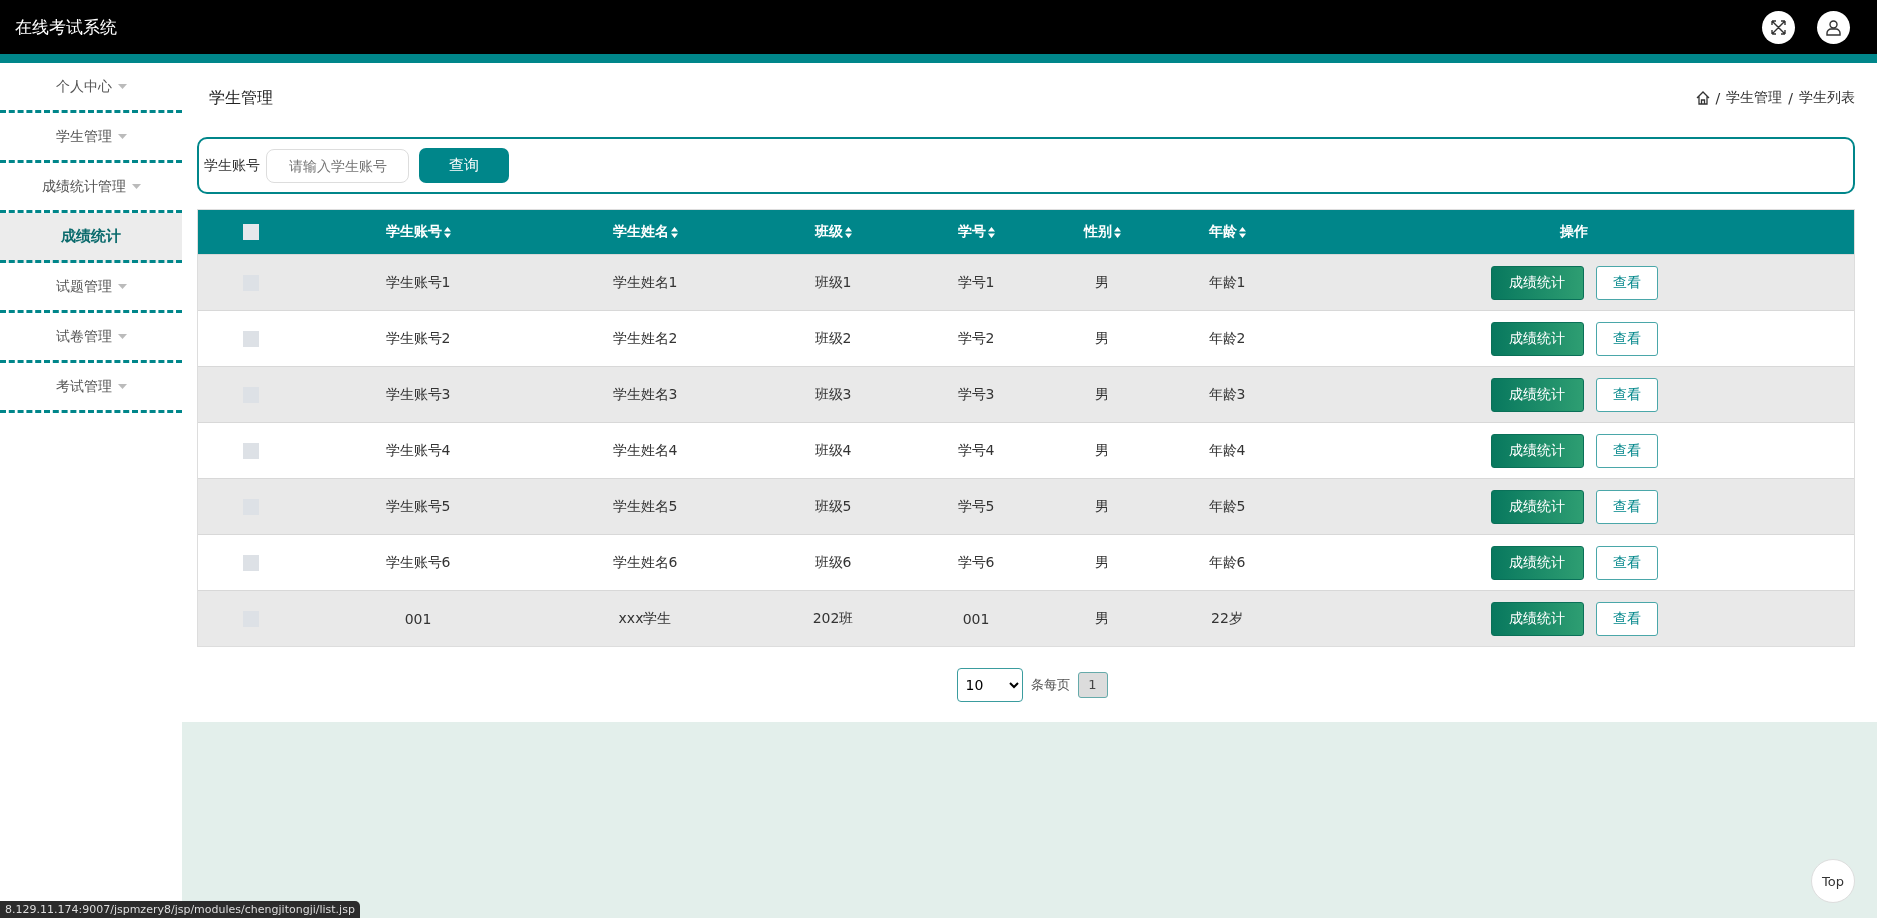 The width and height of the screenshot is (1877, 918). Describe the element at coordinates (640, 232) in the screenshot. I see `column-header: 学生姓名` at that location.